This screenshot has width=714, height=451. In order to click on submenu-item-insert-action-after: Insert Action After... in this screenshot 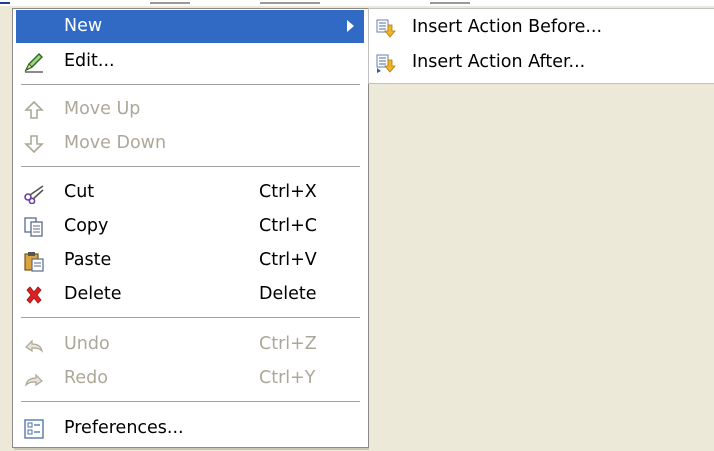, I will do `click(541, 63)`.